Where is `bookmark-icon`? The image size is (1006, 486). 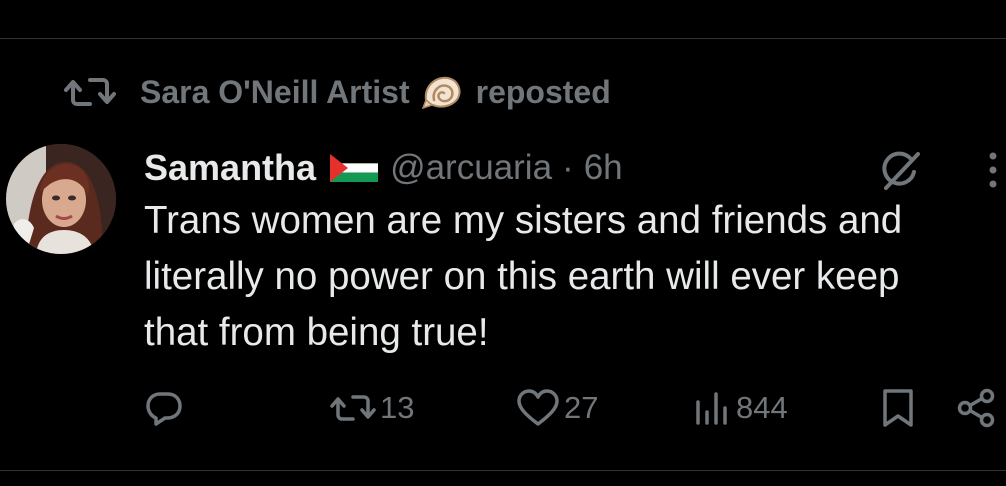
bookmark-icon is located at coordinates (898, 408).